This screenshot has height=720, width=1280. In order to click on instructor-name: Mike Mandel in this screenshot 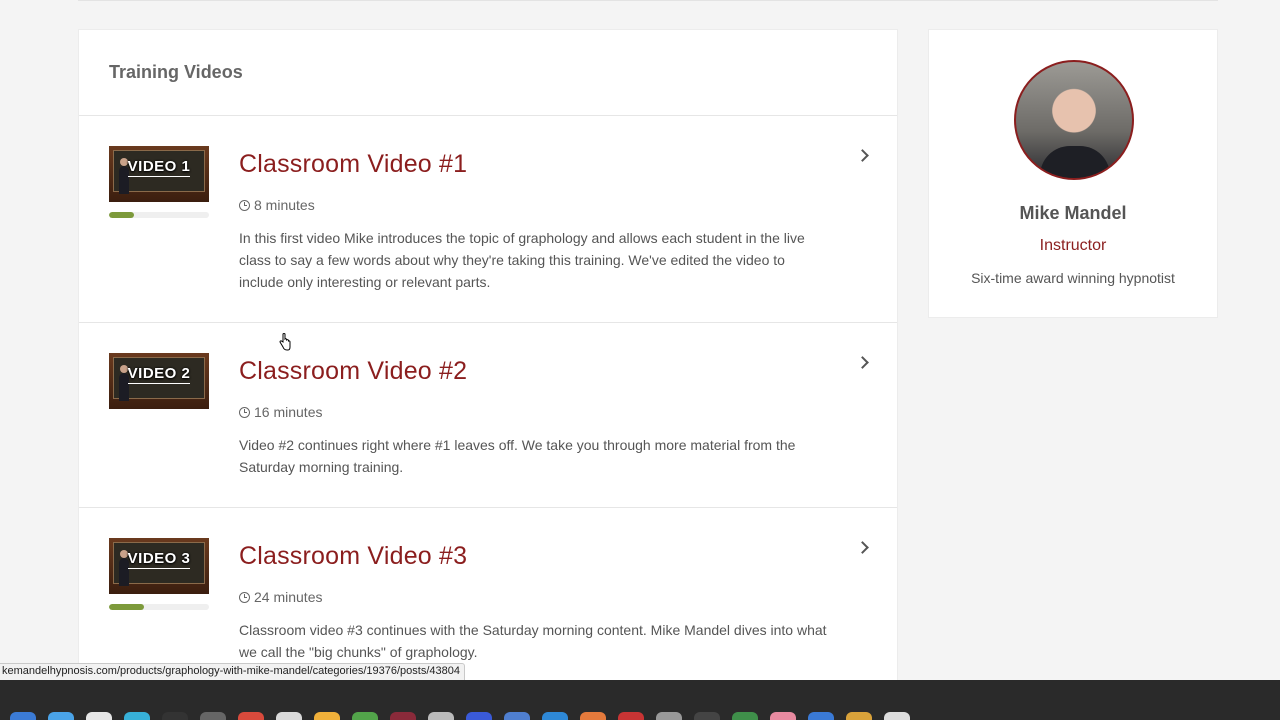, I will do `click(1073, 213)`.